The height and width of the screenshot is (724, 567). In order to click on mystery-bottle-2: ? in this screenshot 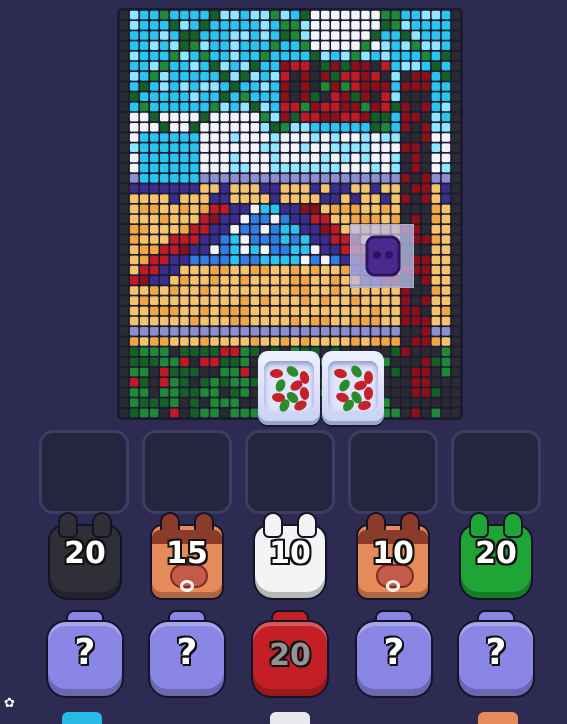, I will do `click(187, 655)`.